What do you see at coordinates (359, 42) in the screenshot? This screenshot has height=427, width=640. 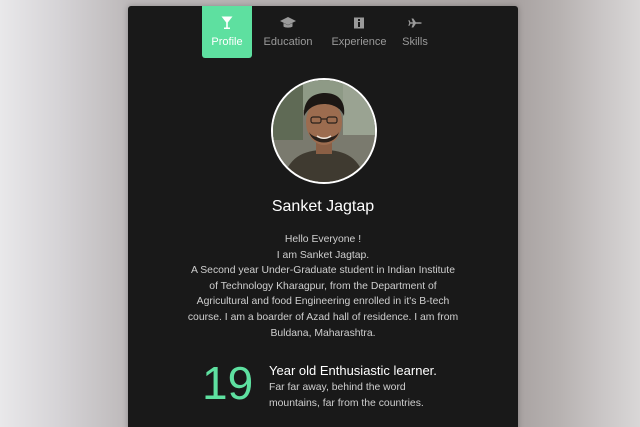 I see `tab-experience-label: Experience` at bounding box center [359, 42].